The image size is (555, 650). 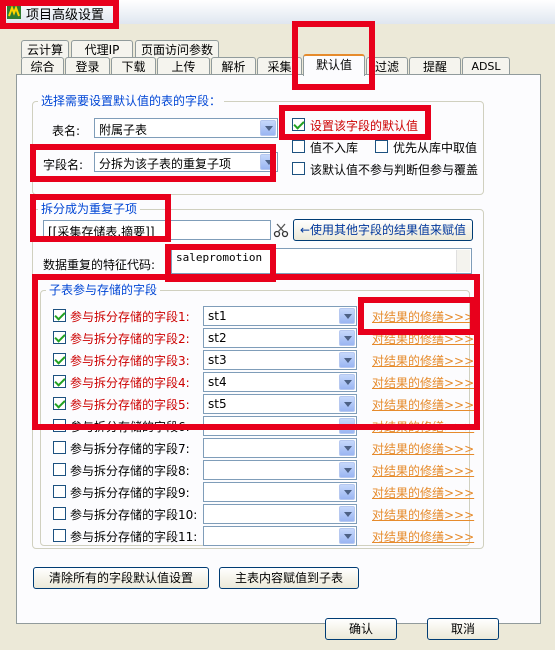 What do you see at coordinates (486, 66) in the screenshot?
I see `tab-adsl: ADSL` at bounding box center [486, 66].